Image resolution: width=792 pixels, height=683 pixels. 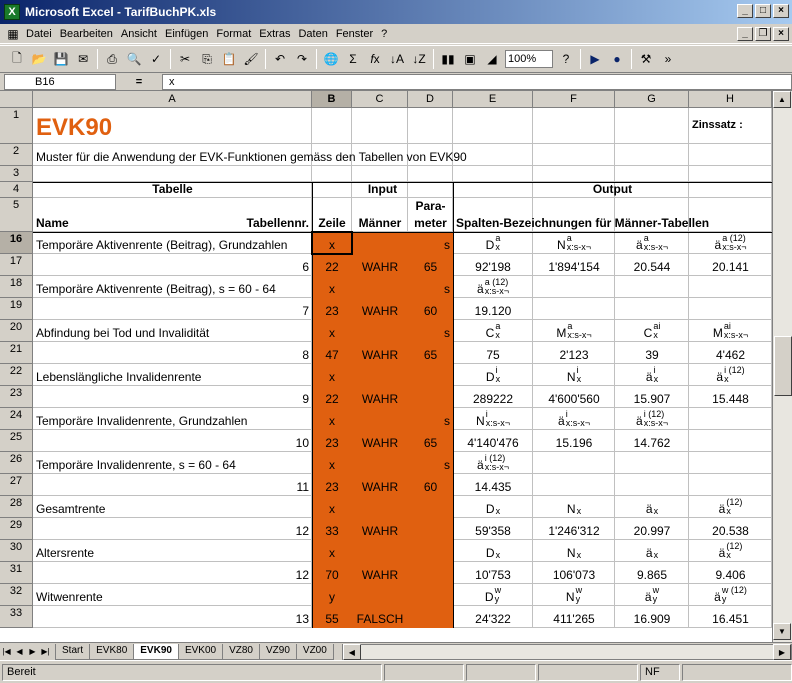 What do you see at coordinates (19, 652) in the screenshot?
I see `prev-sheet-icon: ◀` at bounding box center [19, 652].